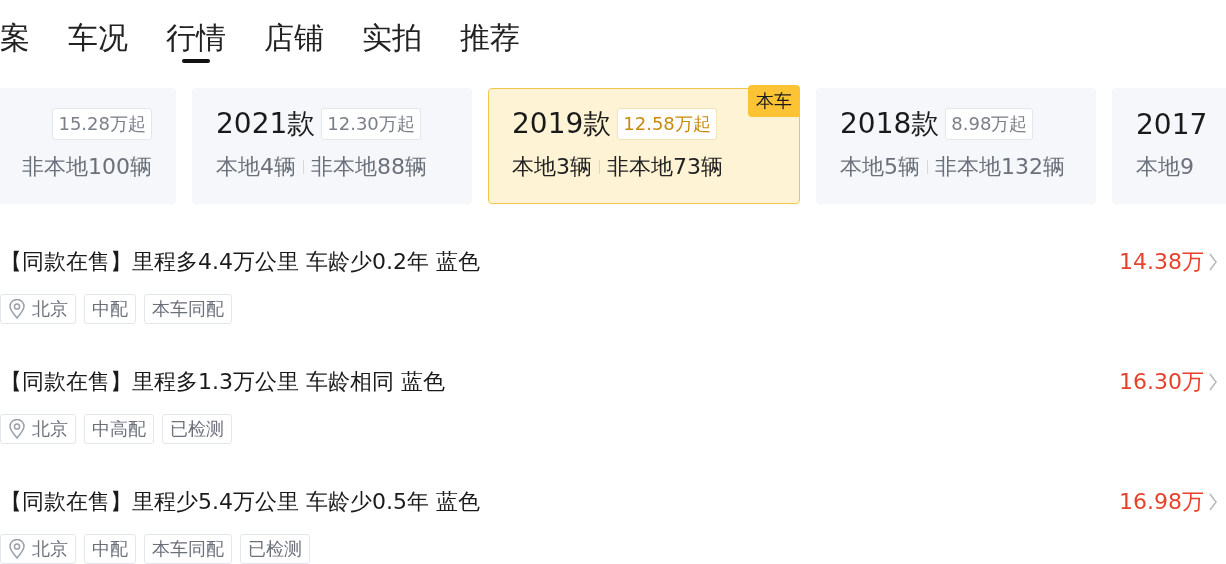  What do you see at coordinates (196, 41) in the screenshot?
I see `tab: 行情` at bounding box center [196, 41].